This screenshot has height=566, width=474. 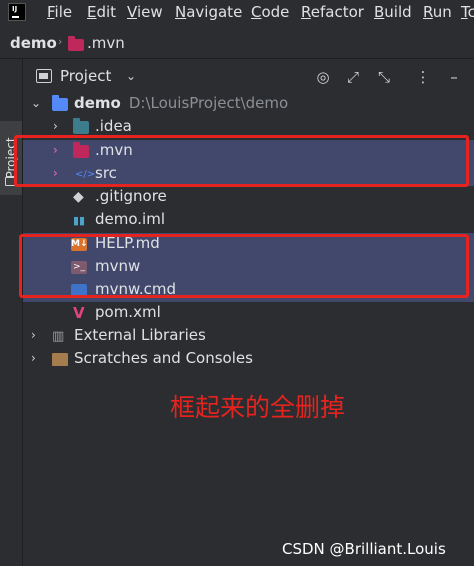 I want to click on expand-all-icon: ⤢, so click(x=353, y=77).